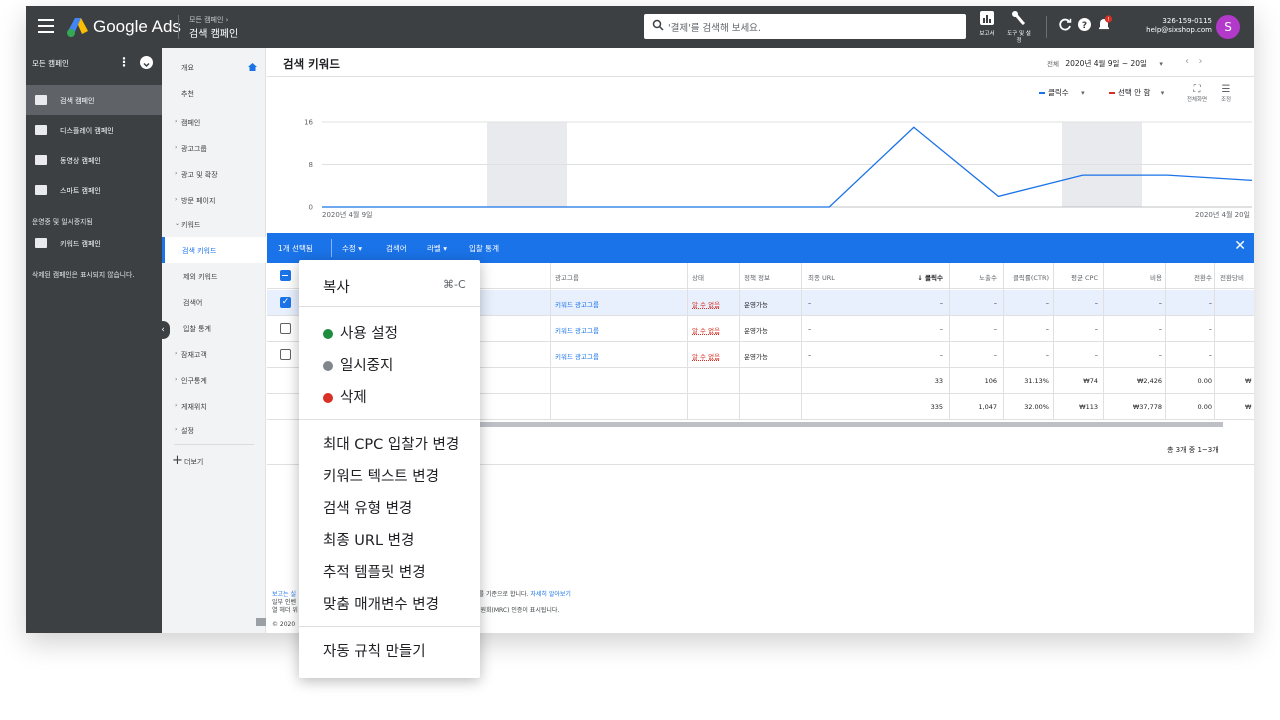  What do you see at coordinates (381, 475) in the screenshot?
I see `menu-item-change-text: 키워드 텍스트 변경` at bounding box center [381, 475].